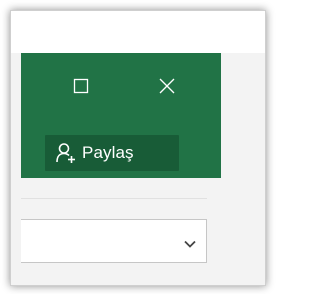  What do you see at coordinates (138, 32) in the screenshot?
I see `frame-top-margin` at bounding box center [138, 32].